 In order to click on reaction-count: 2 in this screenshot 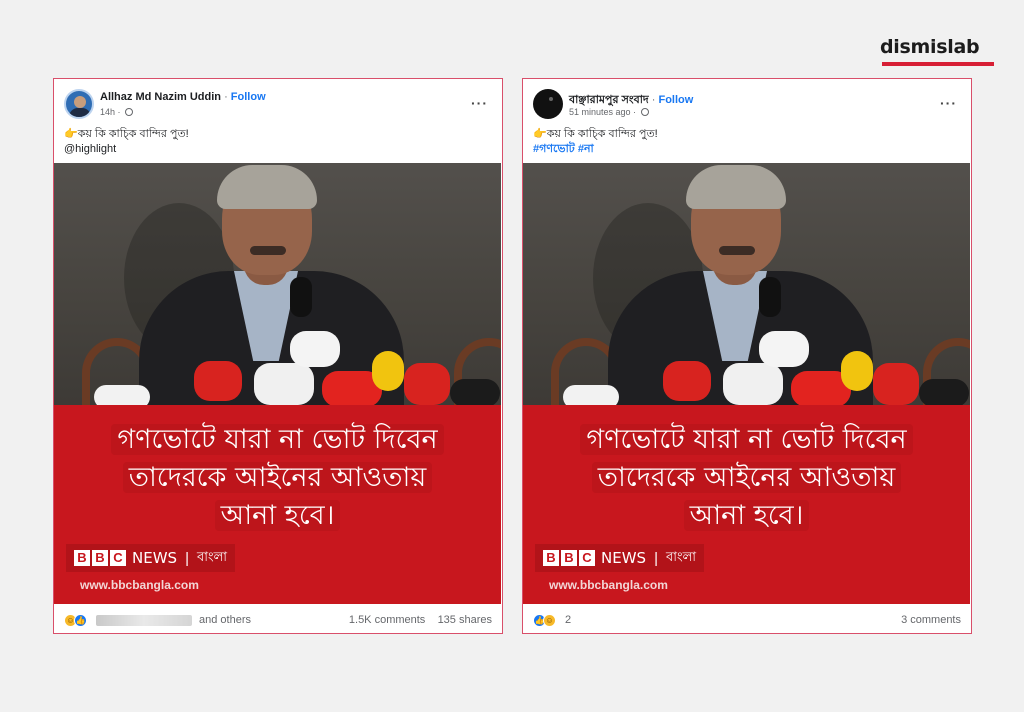, I will do `click(568, 620)`.